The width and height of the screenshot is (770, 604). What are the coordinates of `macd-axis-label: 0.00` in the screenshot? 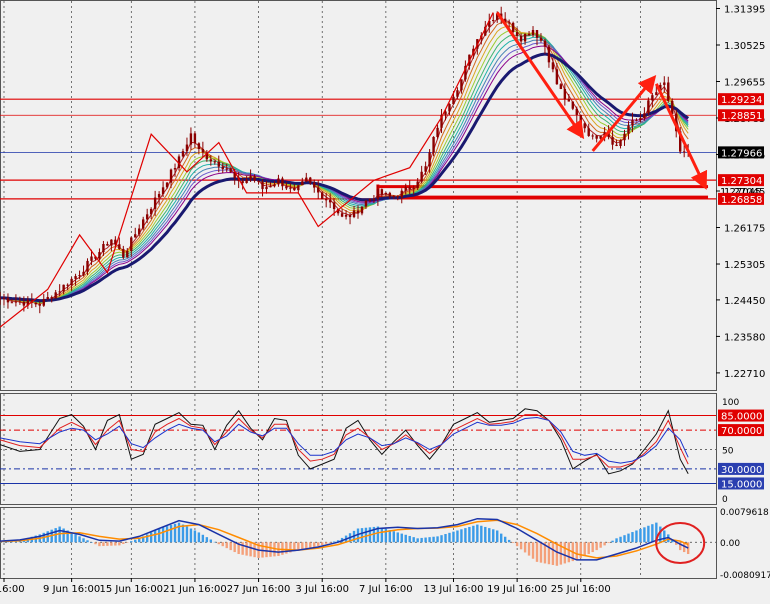 It's located at (730, 544).